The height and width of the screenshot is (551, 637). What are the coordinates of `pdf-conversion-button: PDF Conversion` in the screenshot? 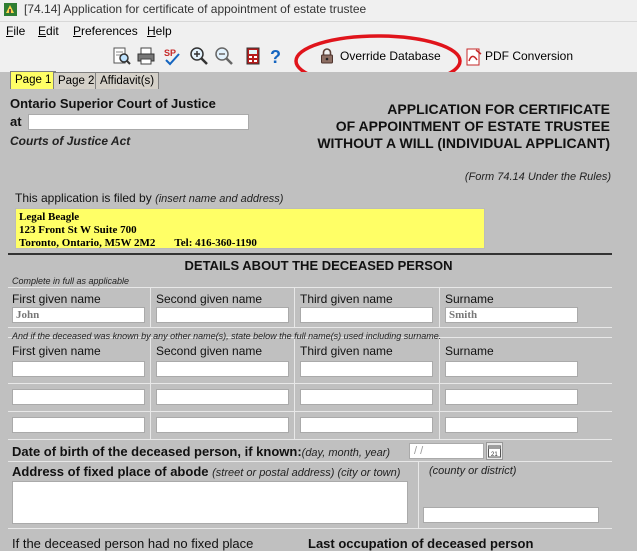 It's located at (520, 57).